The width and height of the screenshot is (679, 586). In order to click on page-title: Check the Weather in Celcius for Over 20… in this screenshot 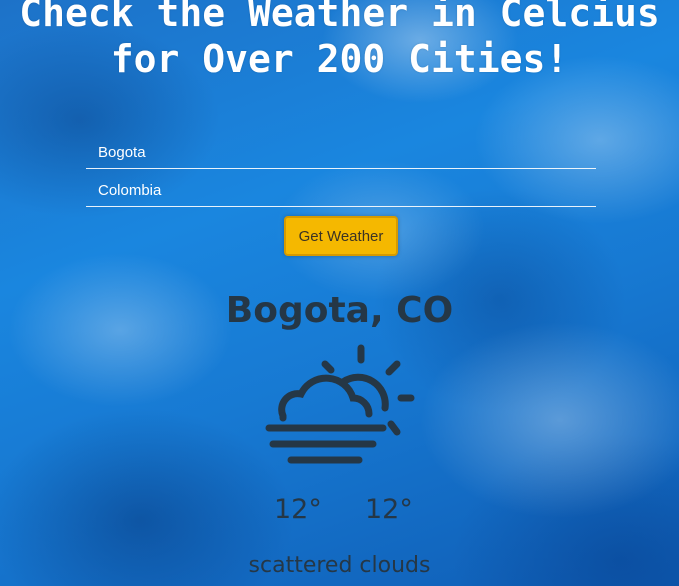, I will do `click(339, 40)`.